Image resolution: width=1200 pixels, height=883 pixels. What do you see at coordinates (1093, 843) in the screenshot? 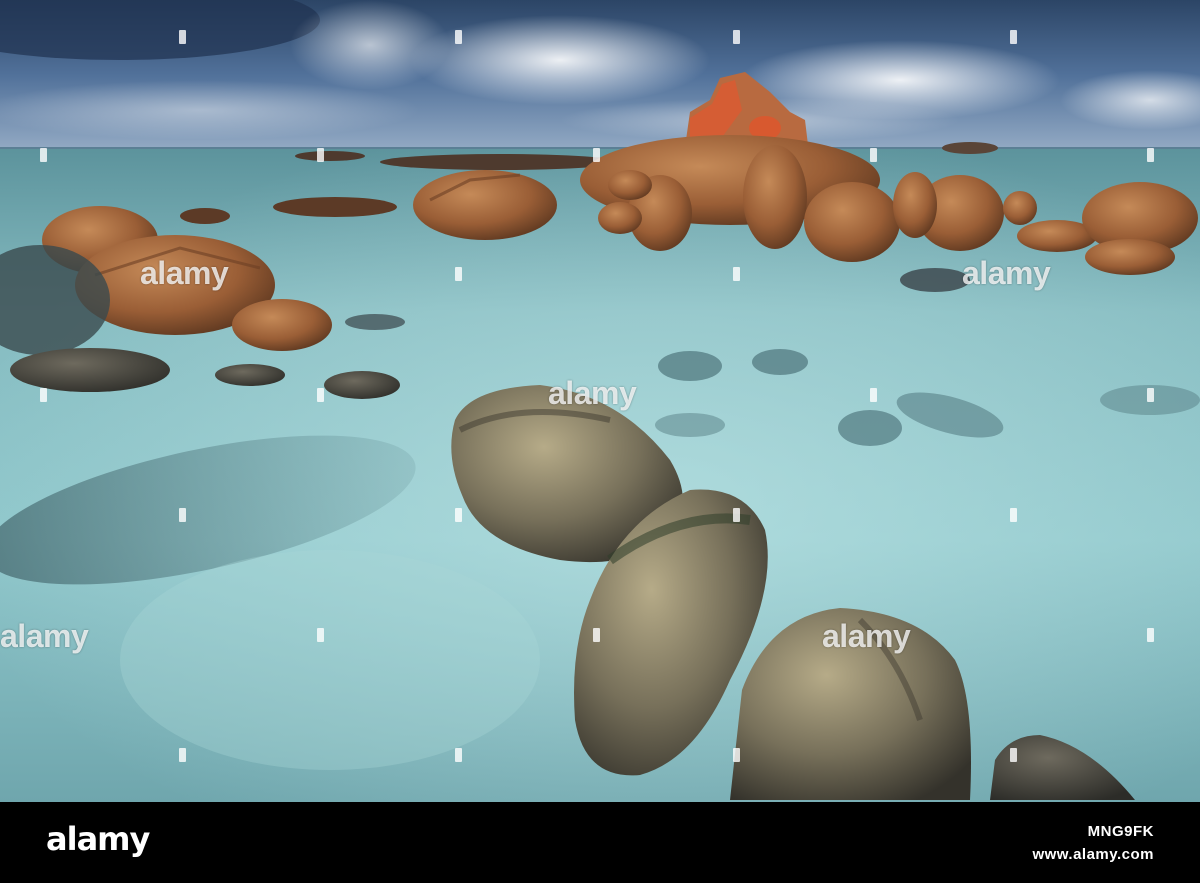
I see `image-info: MNG9FK www.alamy.com` at bounding box center [1093, 843].